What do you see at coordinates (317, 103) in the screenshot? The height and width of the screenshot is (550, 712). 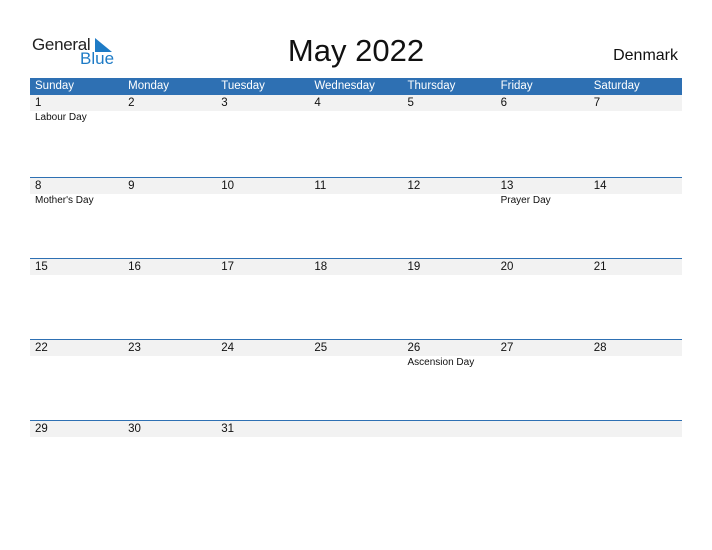 I see `day-number: 4` at bounding box center [317, 103].